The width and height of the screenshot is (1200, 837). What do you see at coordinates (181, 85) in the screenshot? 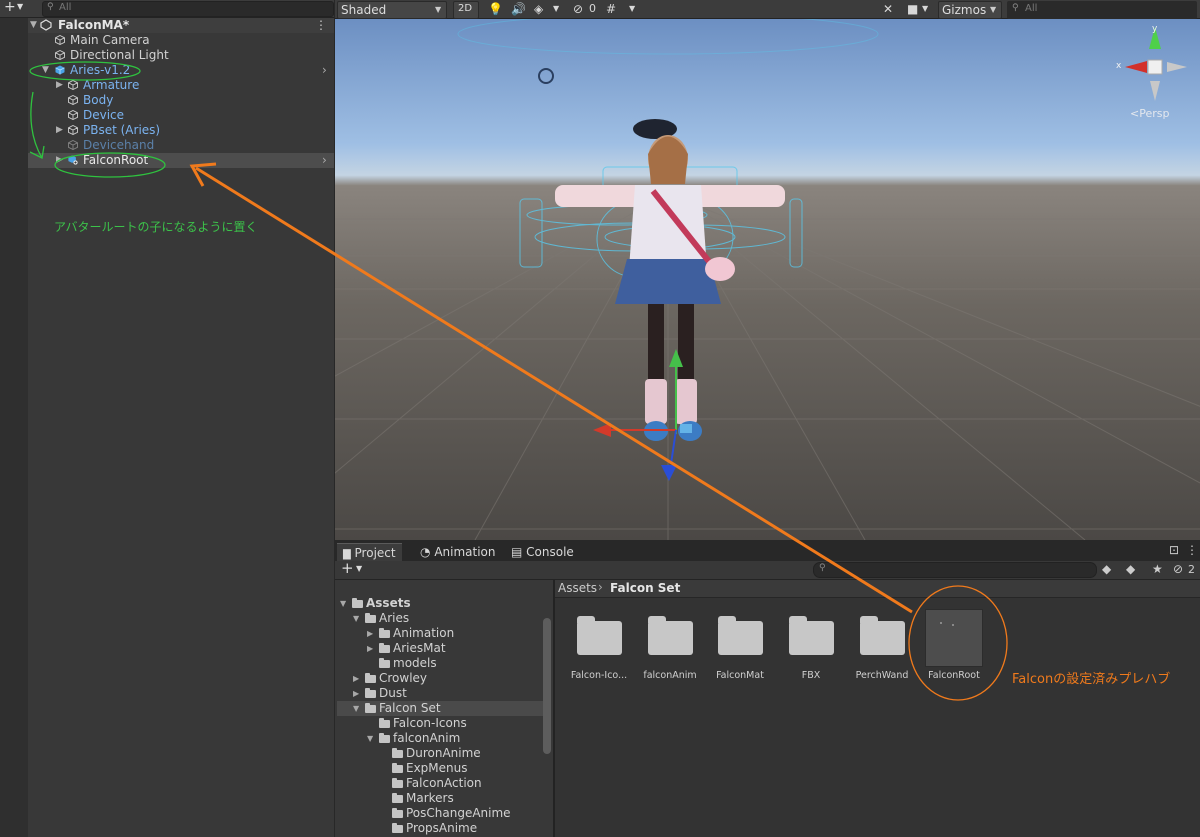
I see `hierarchy-item-armature: ▶ Armature` at bounding box center [181, 85].